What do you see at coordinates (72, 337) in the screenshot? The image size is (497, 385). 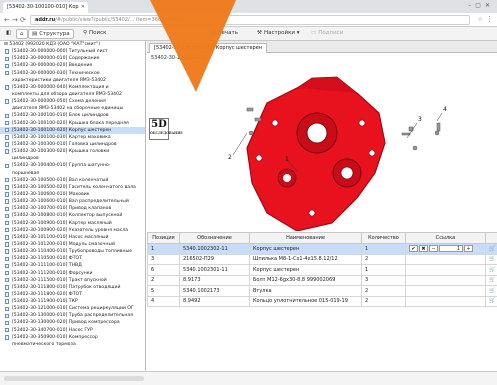 I see `tree-item: [53402-30-350900-010] Компрессор` at bounding box center [72, 337].